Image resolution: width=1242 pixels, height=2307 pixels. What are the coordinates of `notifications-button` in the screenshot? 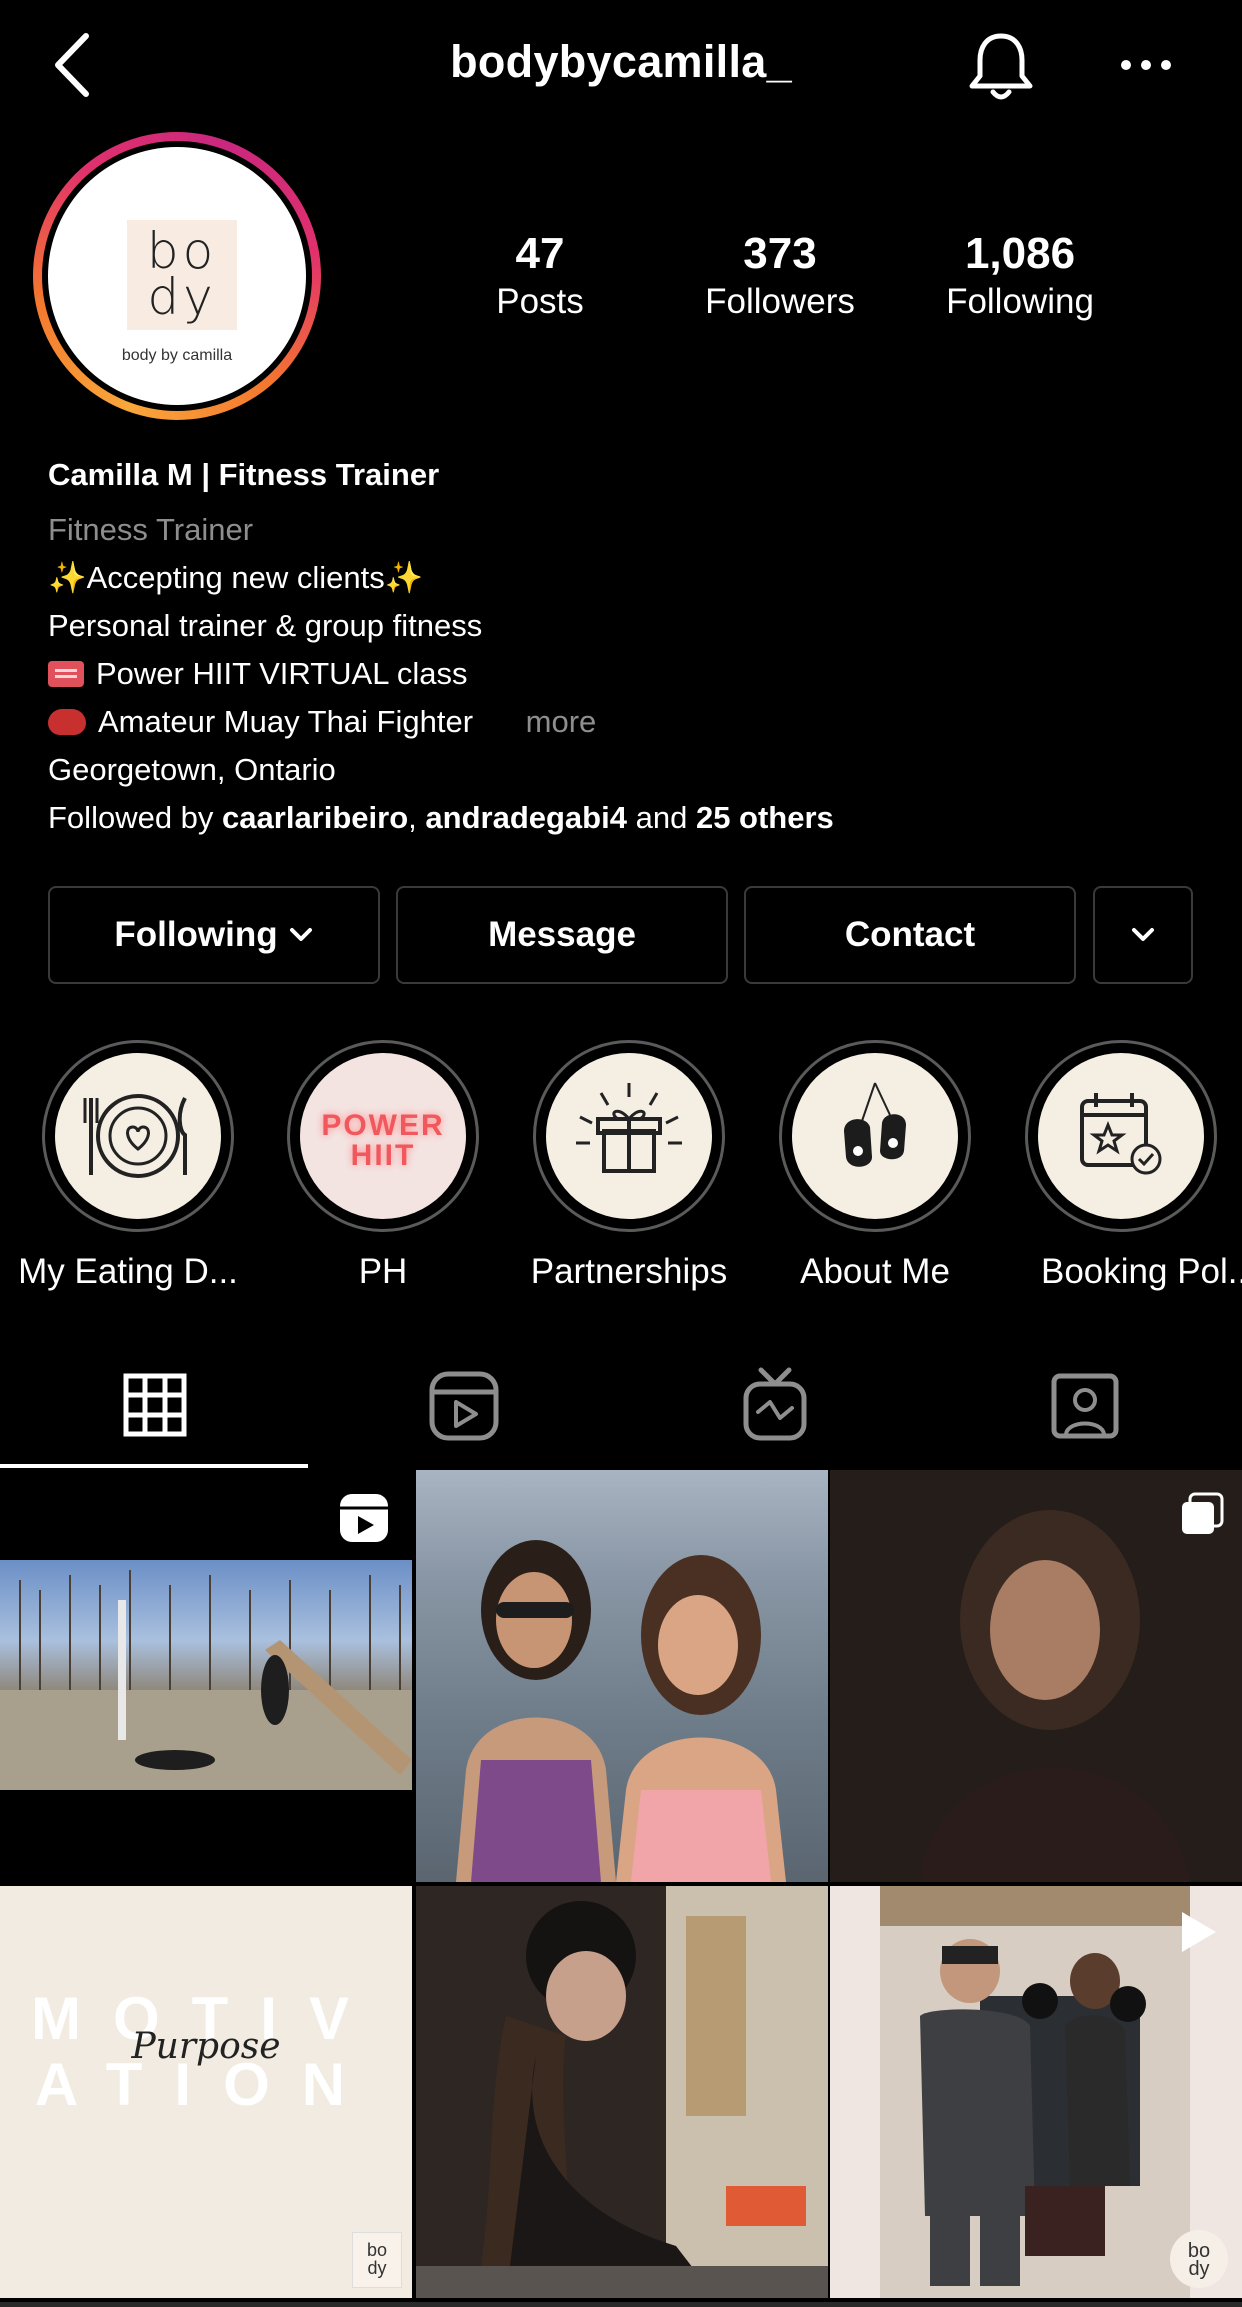 It's located at (1001, 66).